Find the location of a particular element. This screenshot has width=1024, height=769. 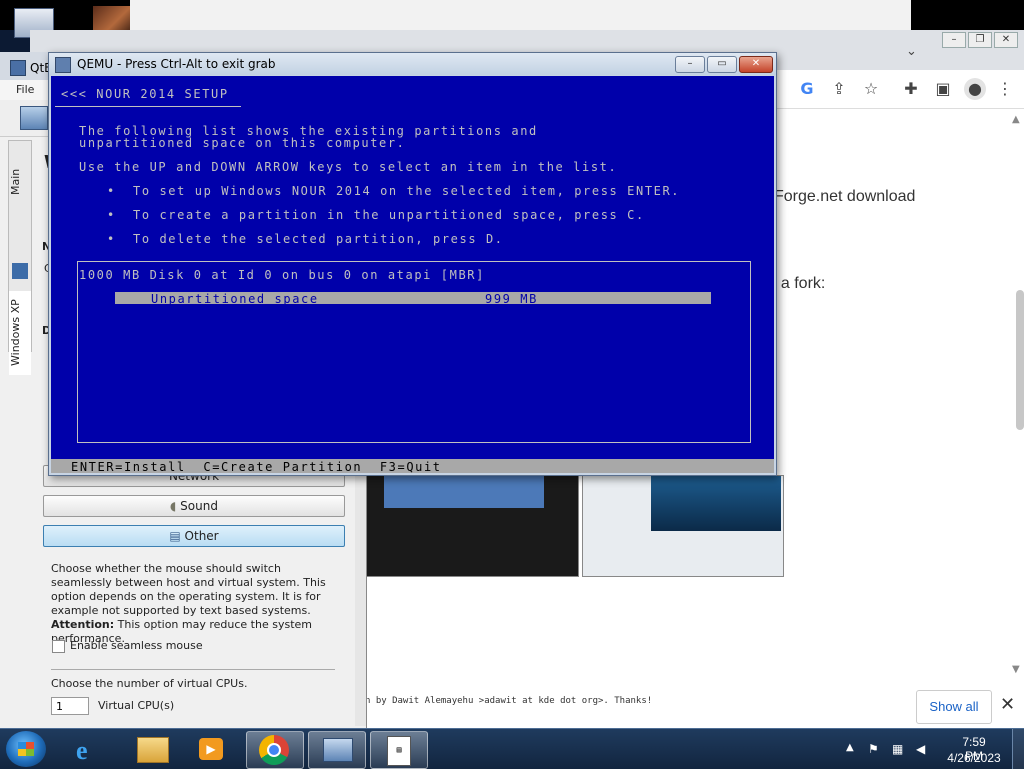

volume-muted-icon: ◀ is located at coordinates (920, 749).